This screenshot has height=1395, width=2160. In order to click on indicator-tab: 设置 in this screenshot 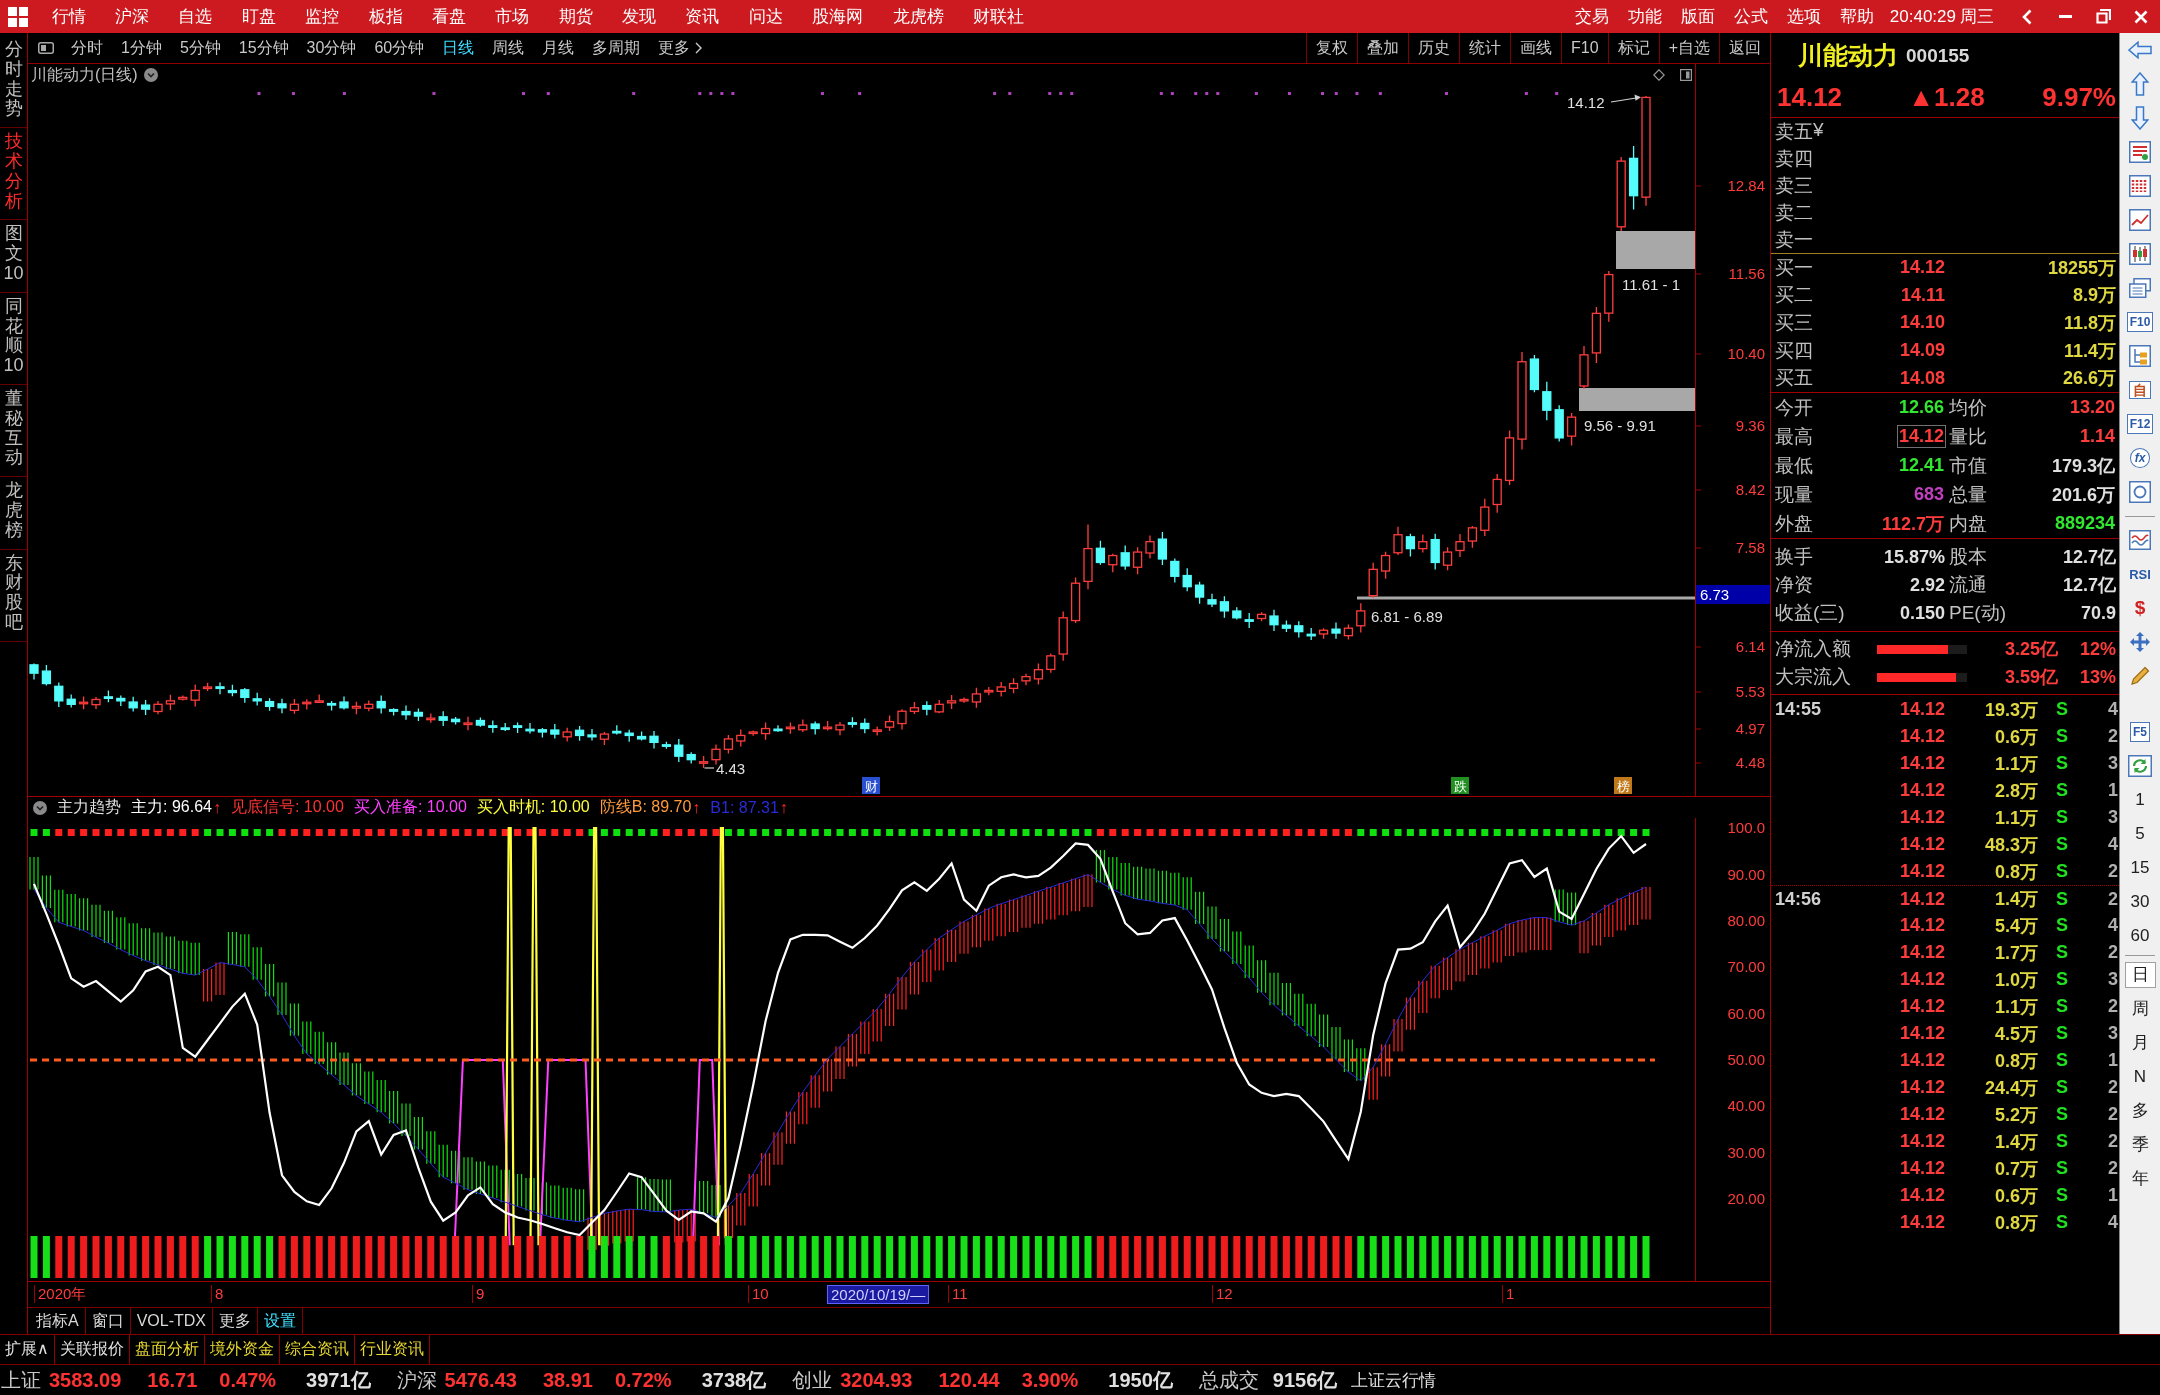, I will do `click(280, 1321)`.